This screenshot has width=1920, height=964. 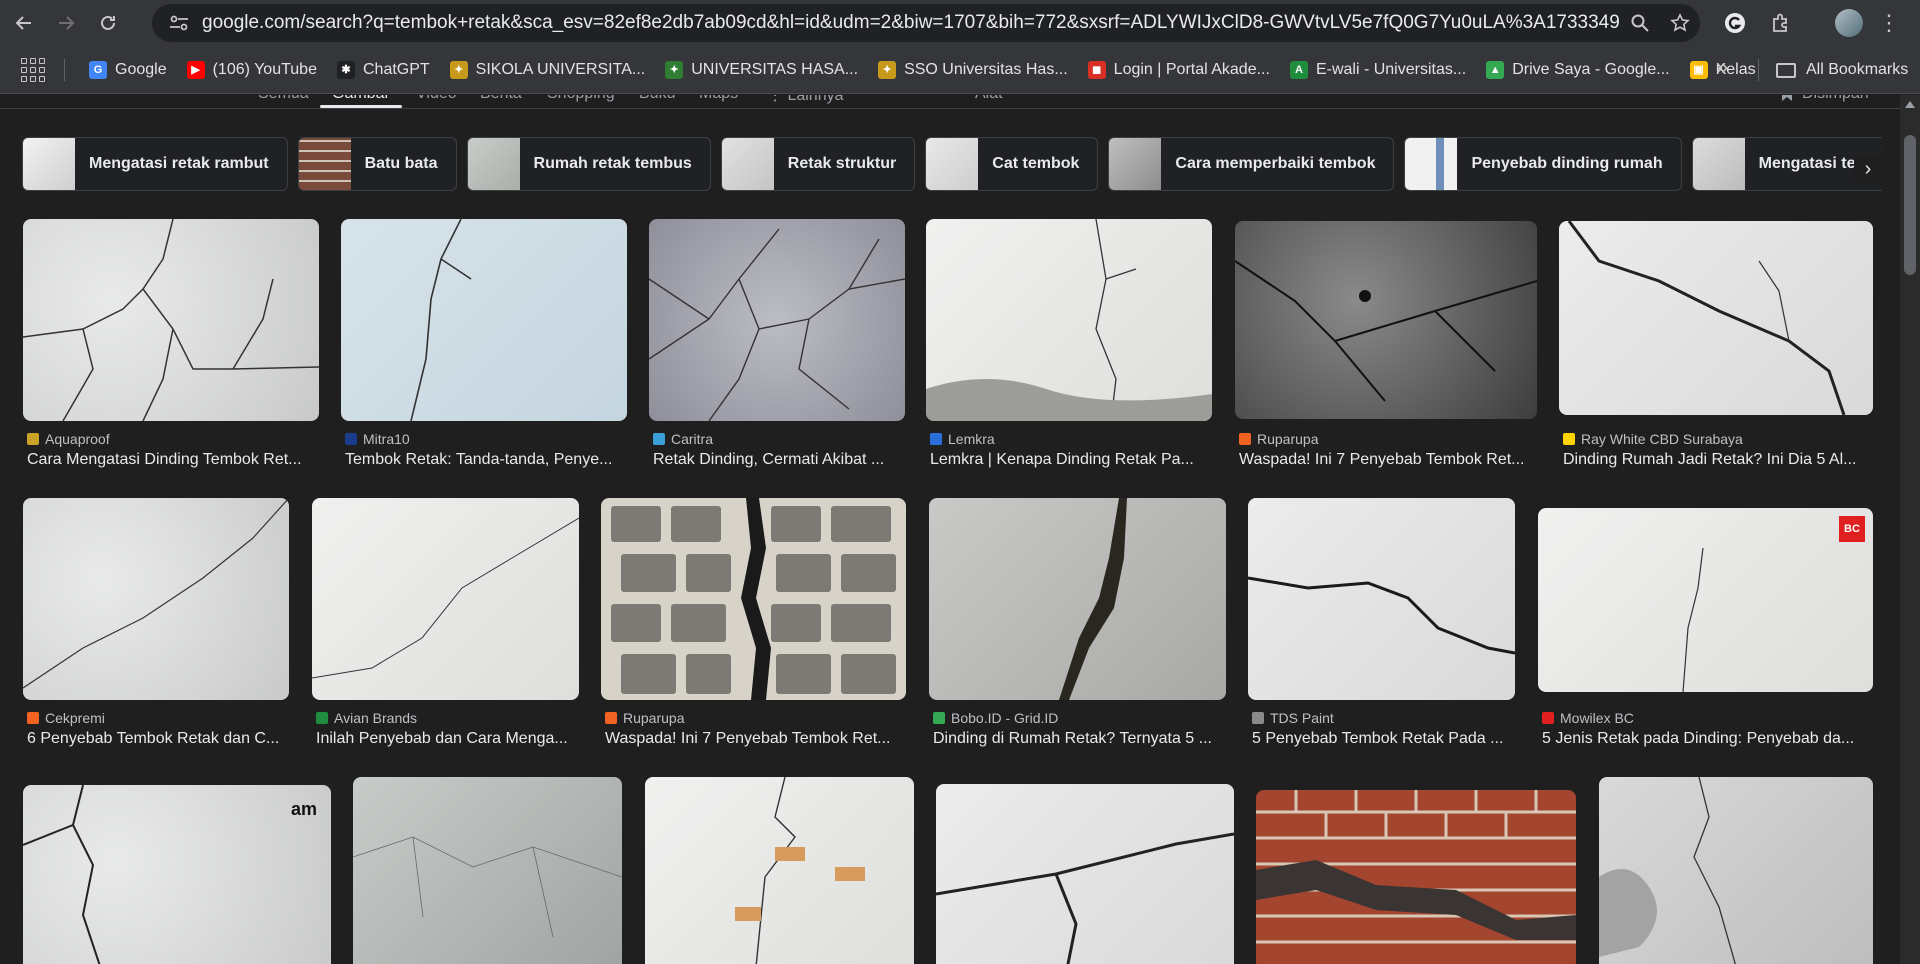 What do you see at coordinates (989, 99) in the screenshot?
I see `tab-alat: Alat` at bounding box center [989, 99].